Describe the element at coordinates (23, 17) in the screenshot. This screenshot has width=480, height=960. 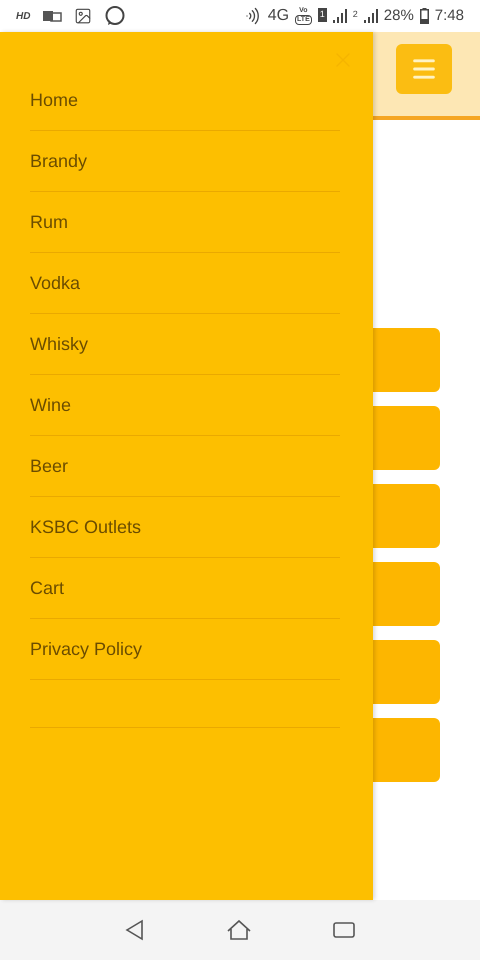
I see `hd-label: HD` at that location.